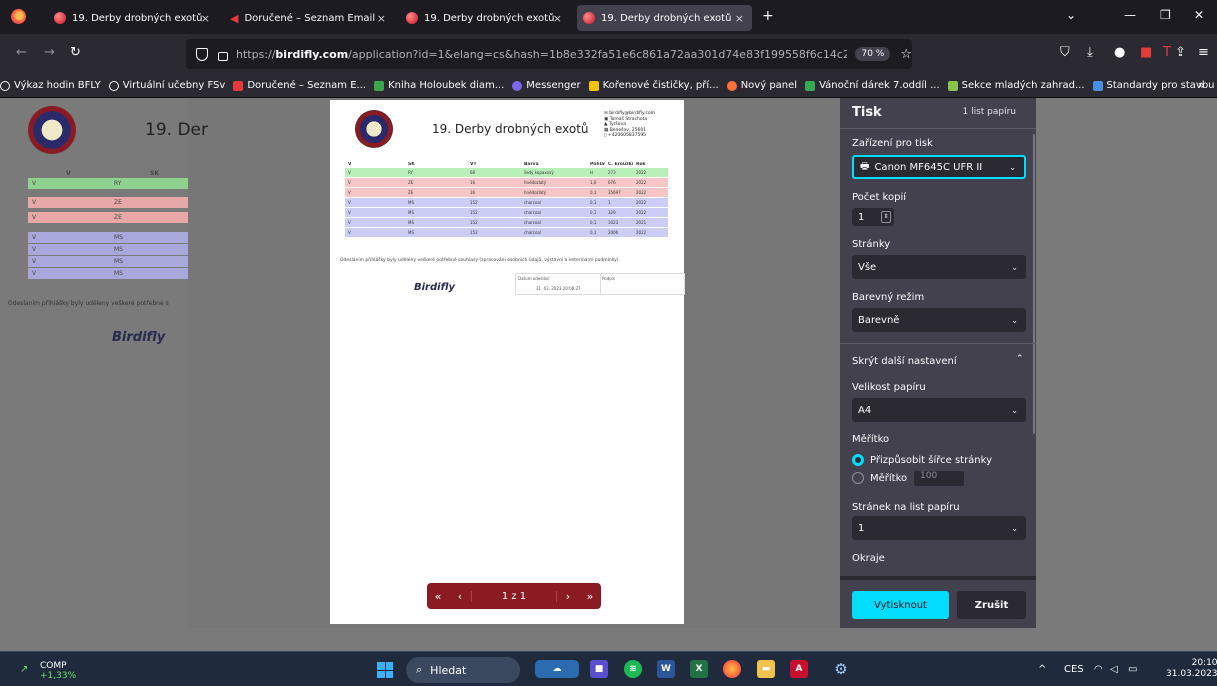  I want to click on table-cell: 329, so click(612, 212).